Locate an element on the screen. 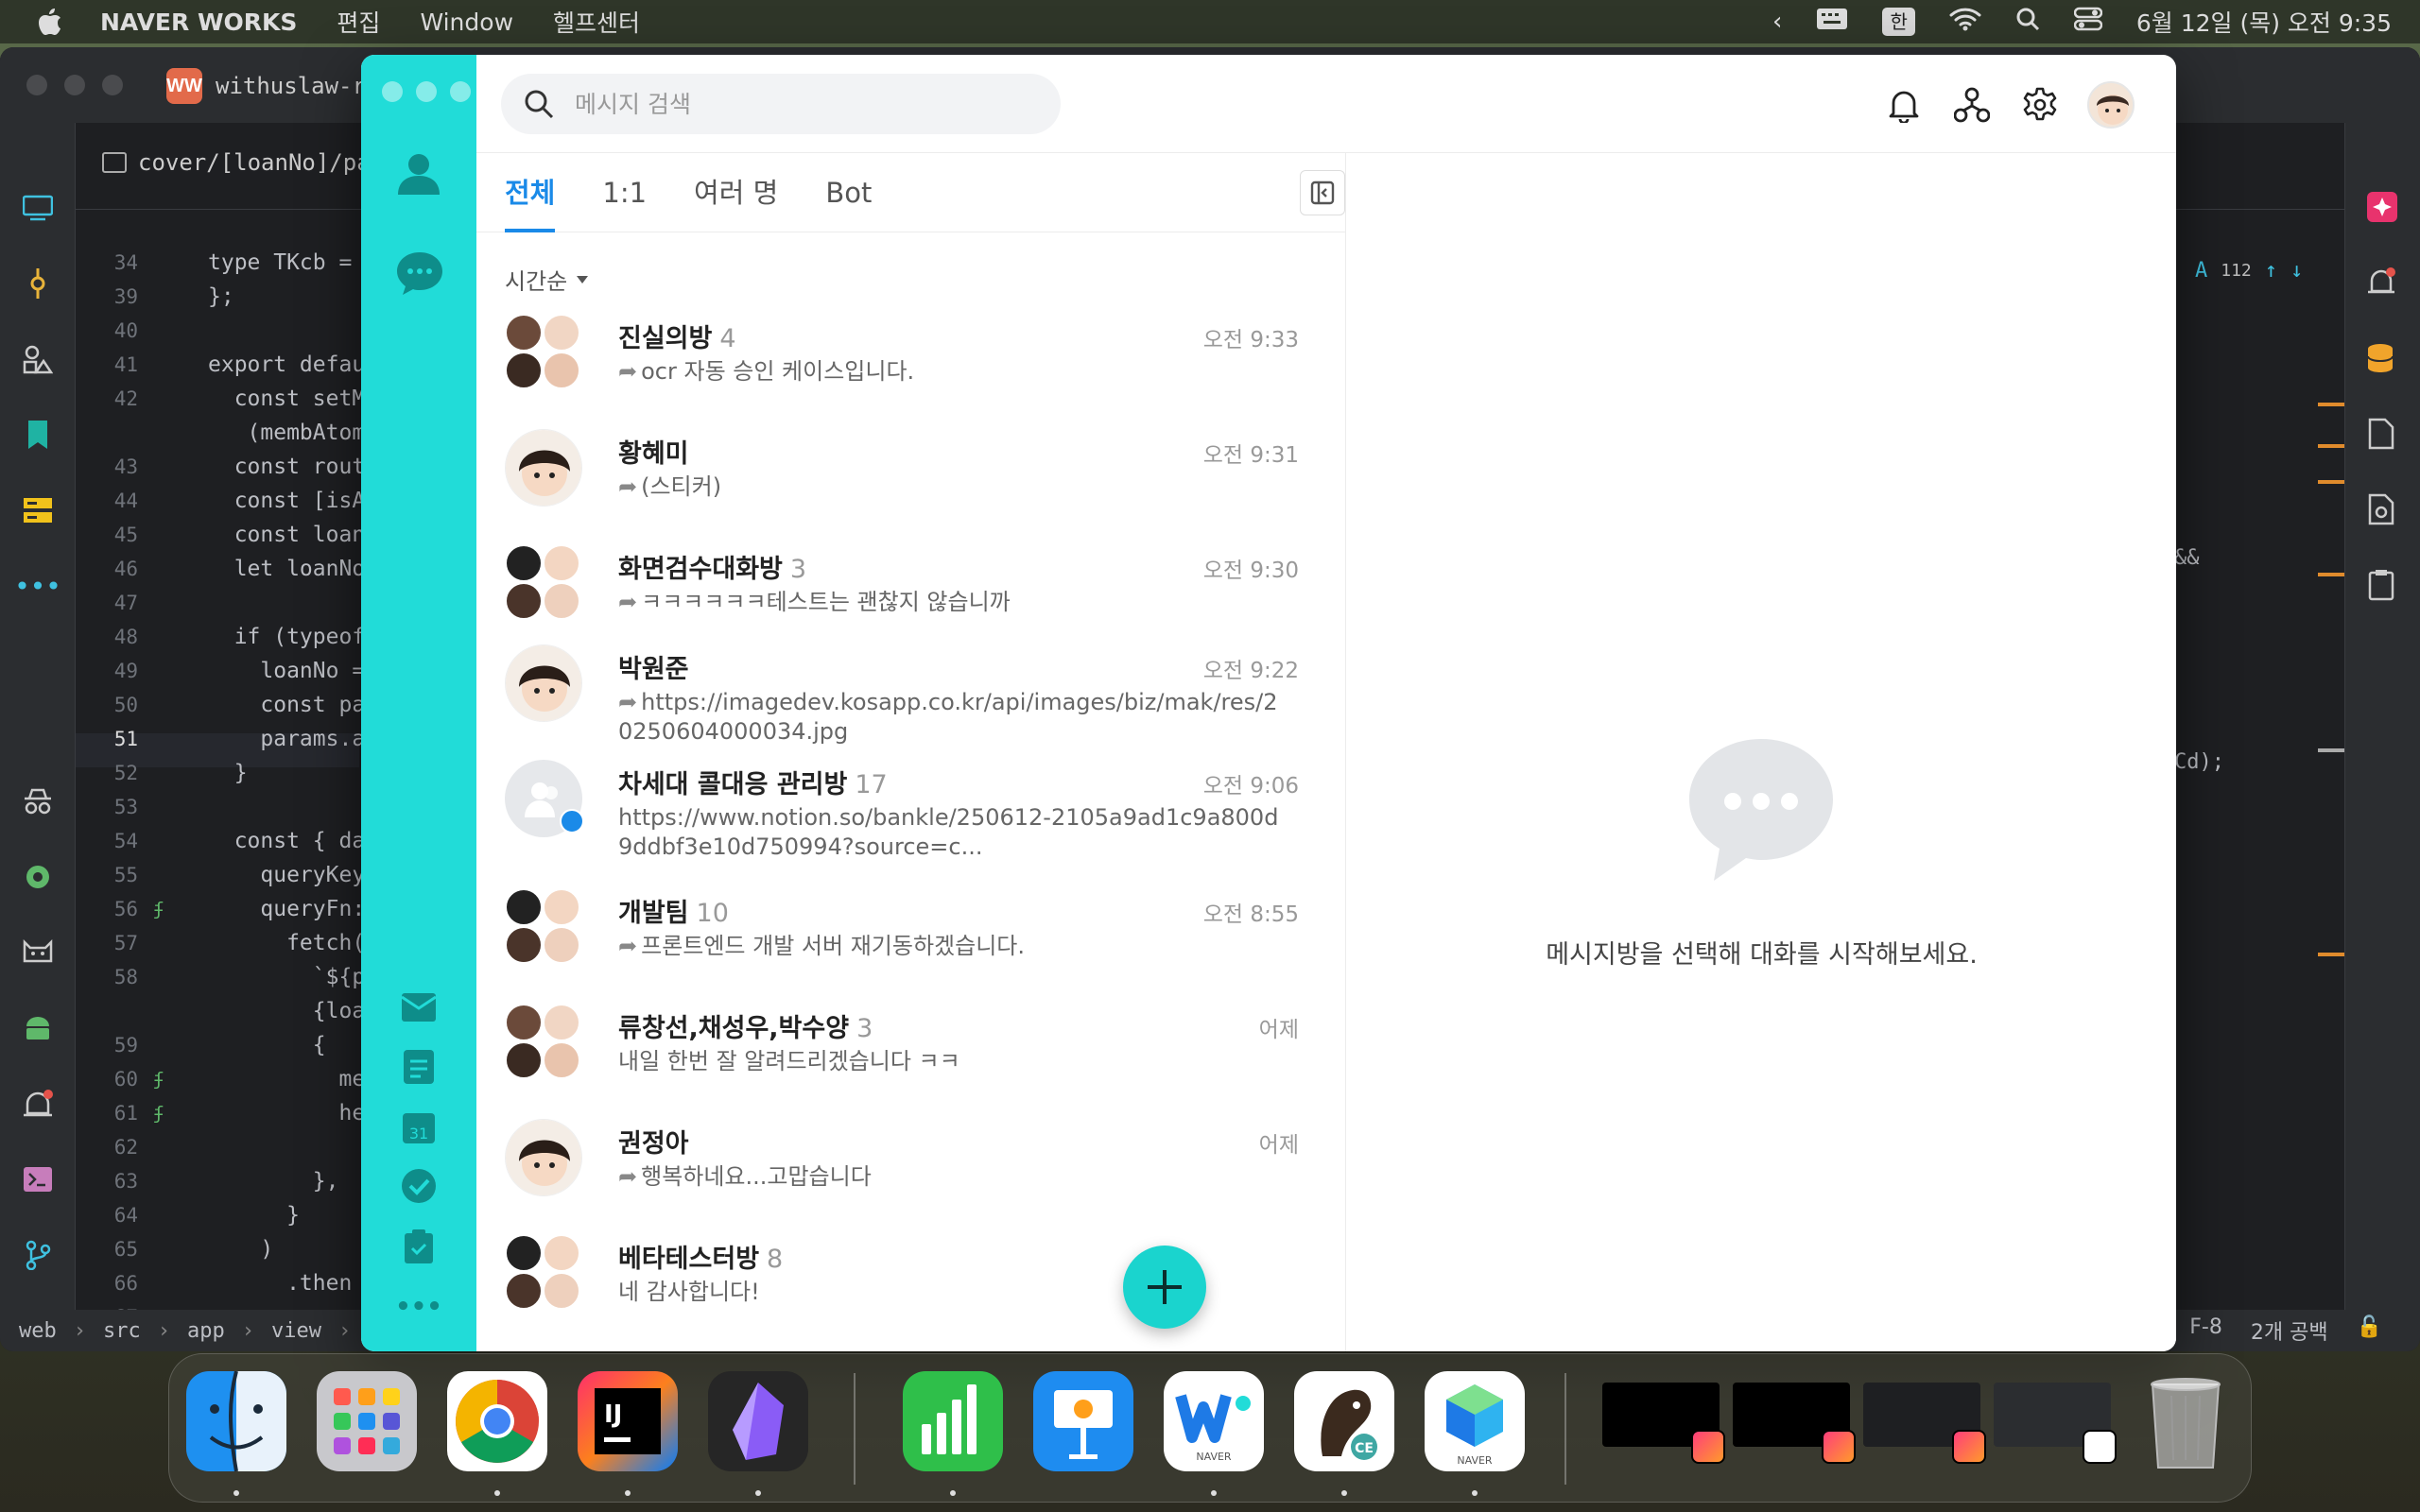  settings-gear-icon is located at coordinates (2040, 105).